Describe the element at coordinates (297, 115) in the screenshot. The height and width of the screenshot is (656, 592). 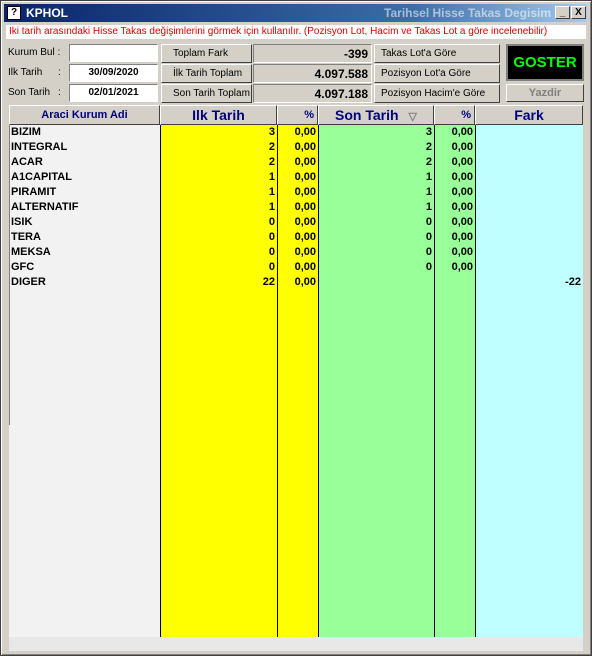
I see `header-ilk-pct: %` at that location.